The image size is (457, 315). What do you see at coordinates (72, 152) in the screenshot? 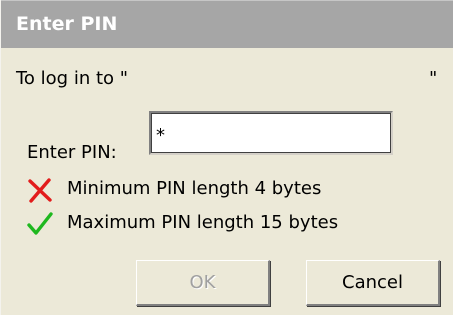
I see `pin-label: Enter PIN:` at bounding box center [72, 152].